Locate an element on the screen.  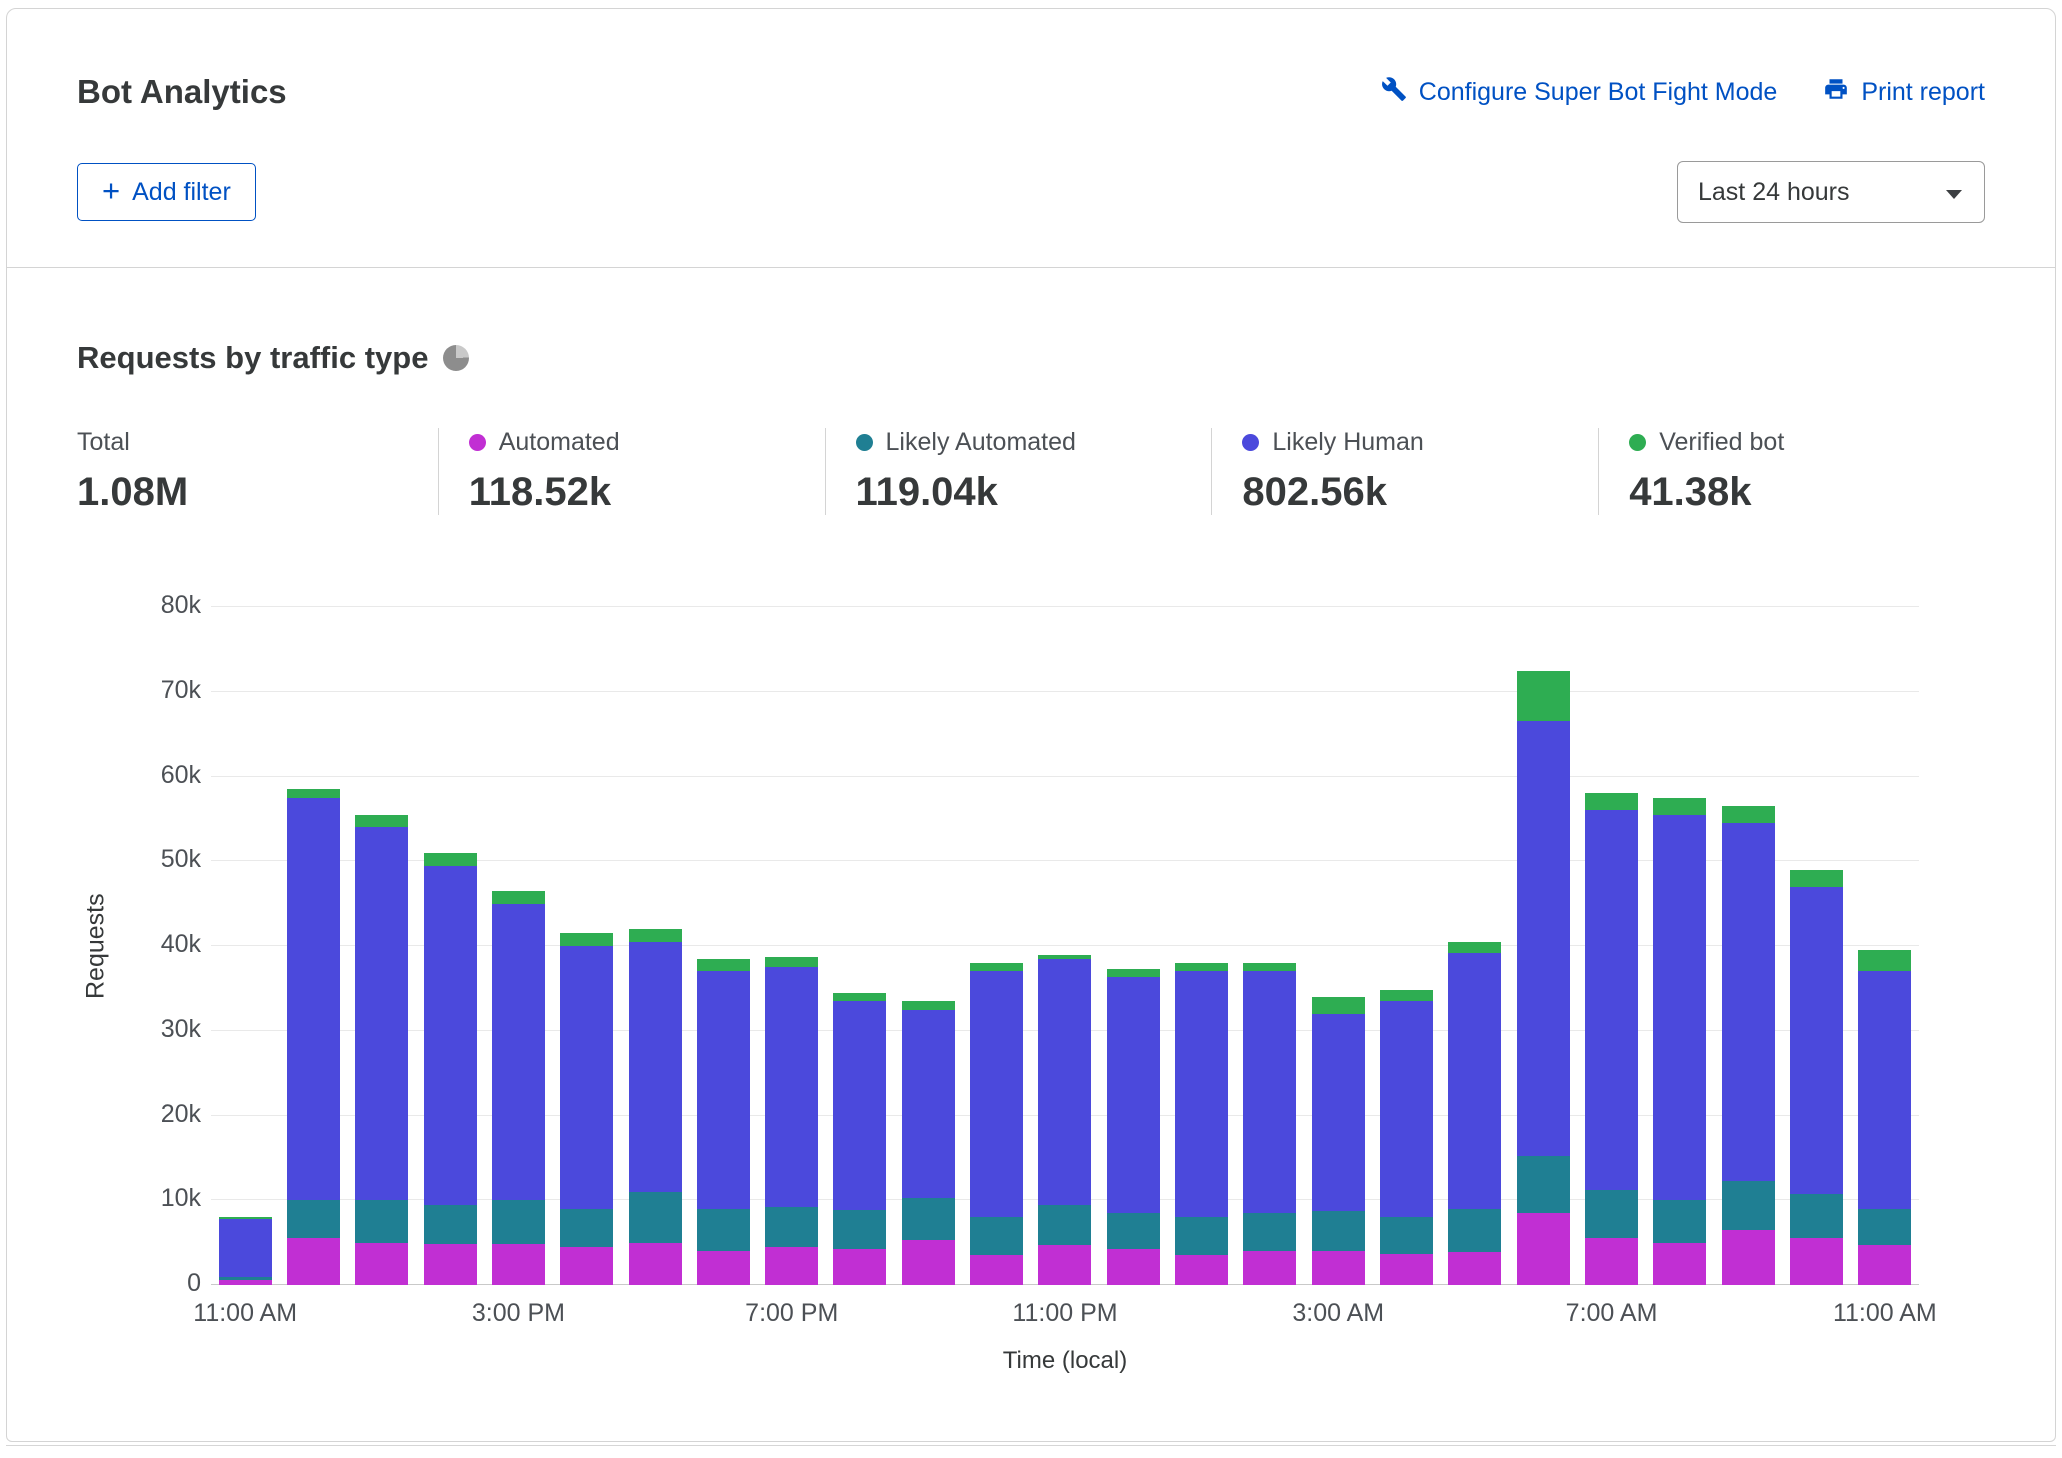
y-tick-label: 10k is located at coordinates (180, 1198).